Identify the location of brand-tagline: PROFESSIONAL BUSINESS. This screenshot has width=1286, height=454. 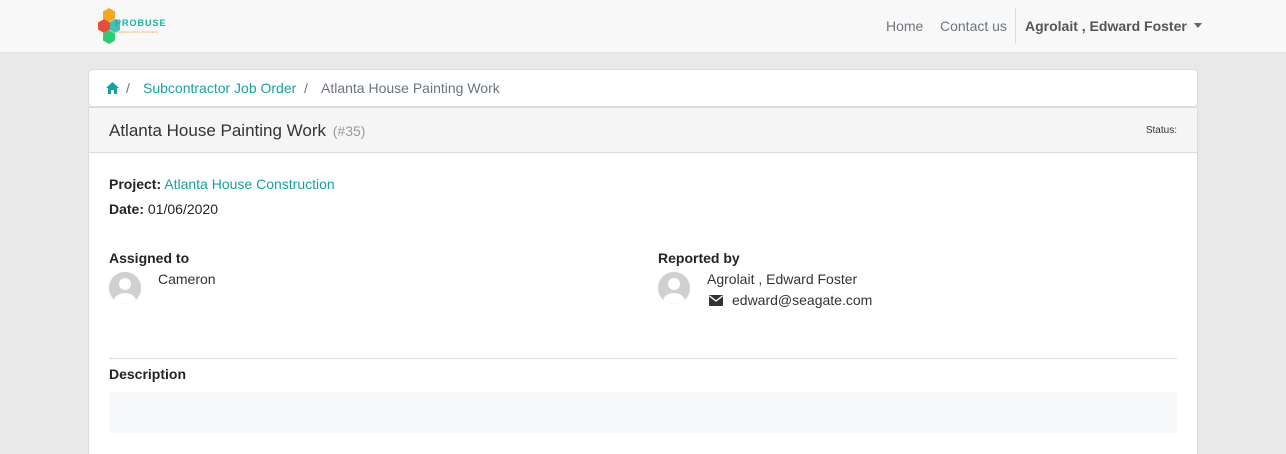
(137, 32).